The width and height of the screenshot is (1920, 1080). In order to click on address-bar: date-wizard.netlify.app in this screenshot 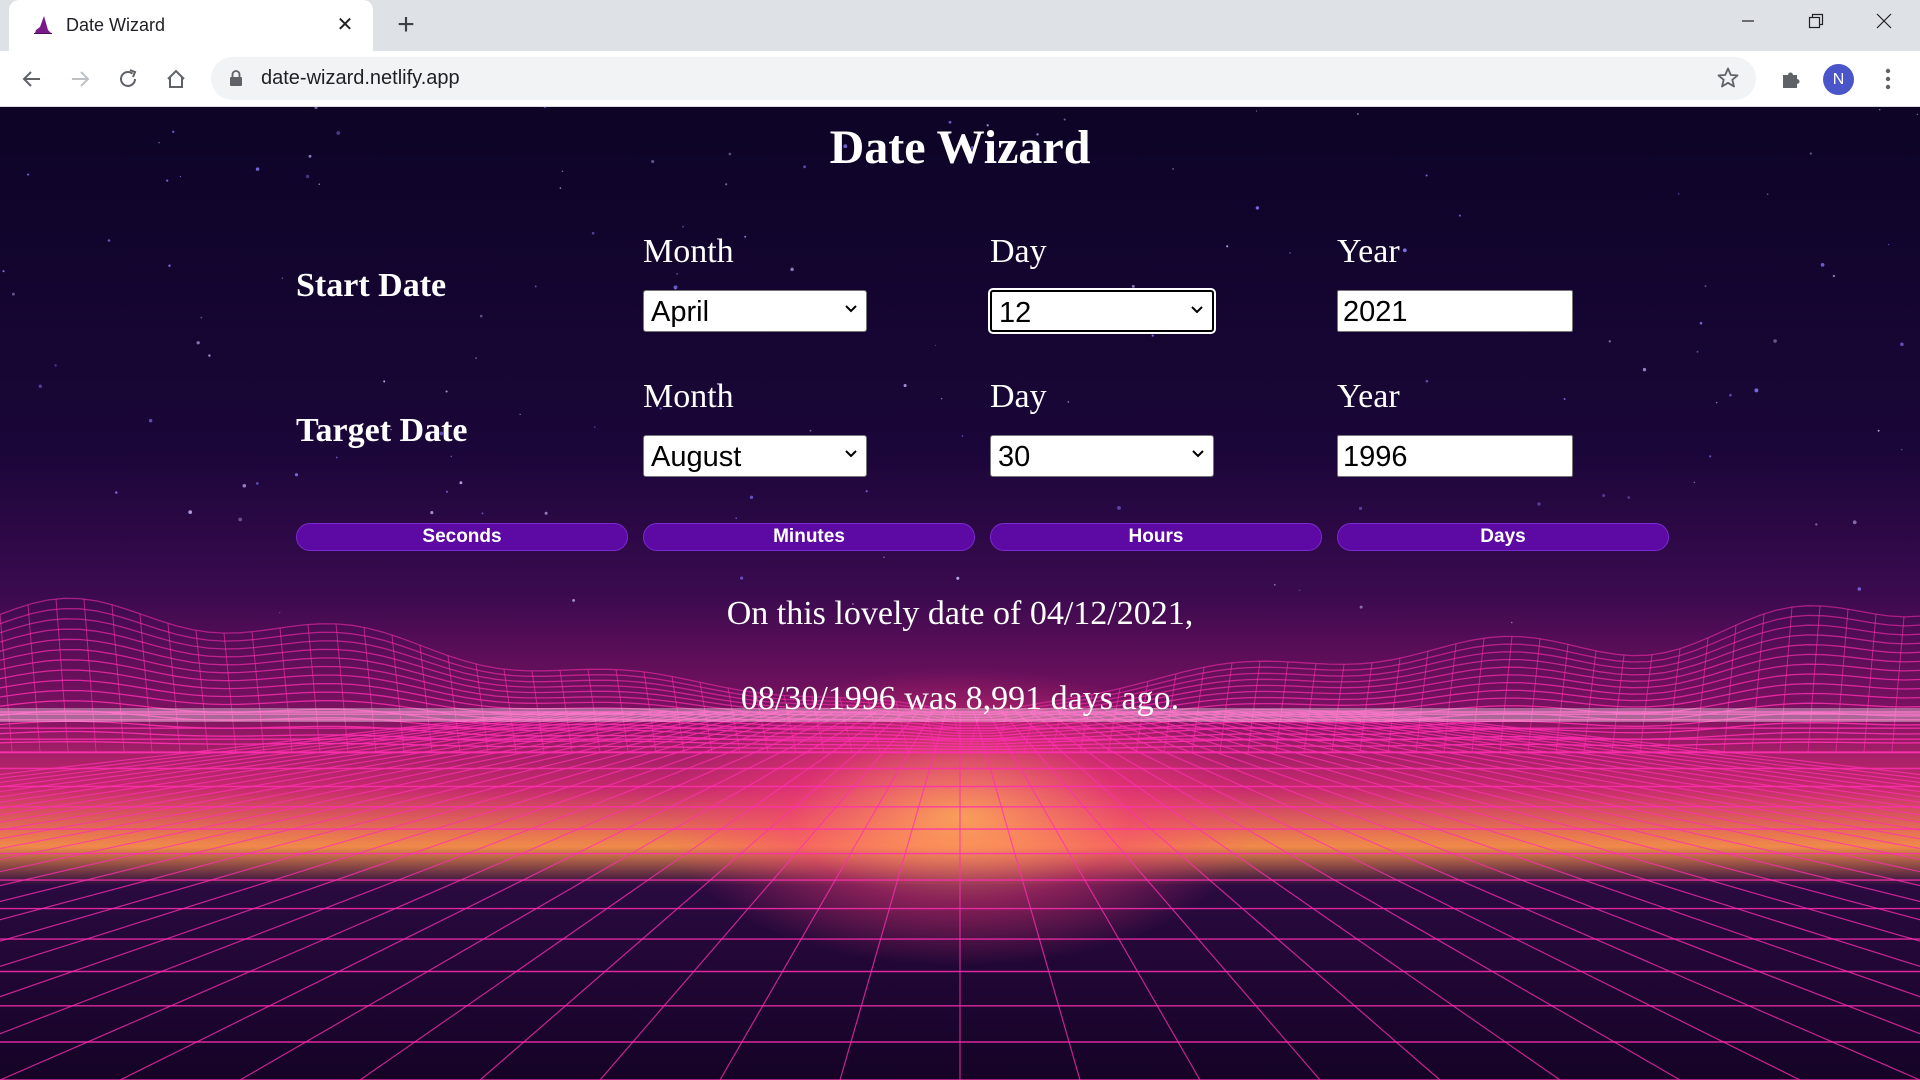, I will do `click(983, 78)`.